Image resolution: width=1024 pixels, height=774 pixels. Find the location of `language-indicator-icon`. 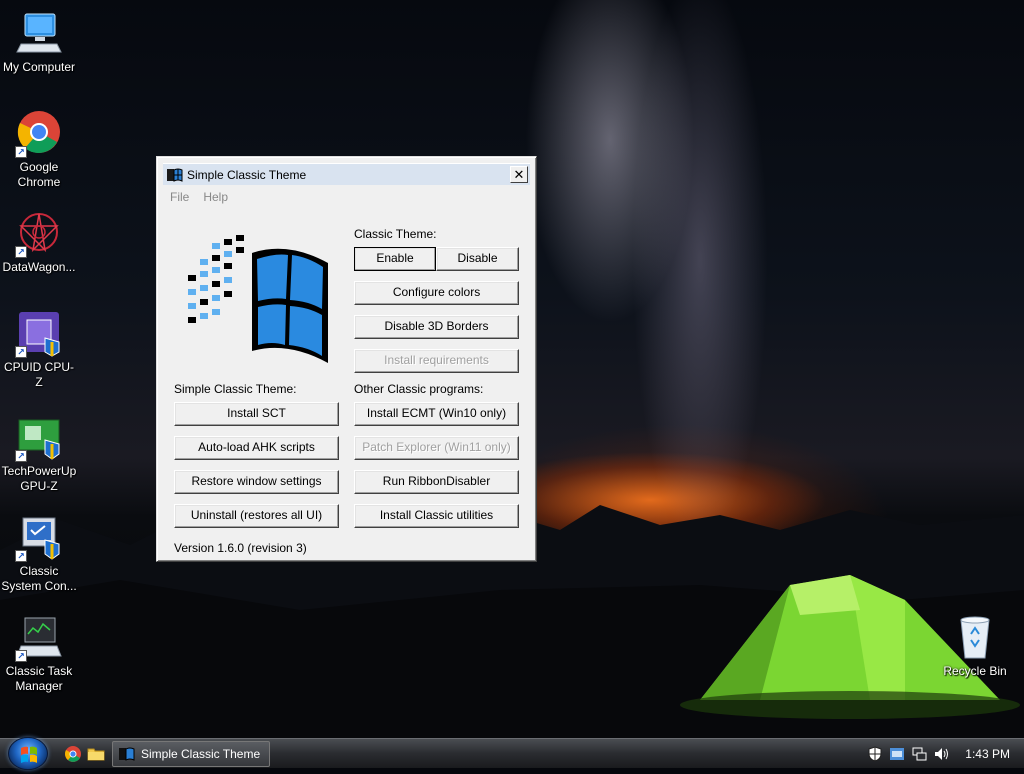

language-indicator-icon is located at coordinates (897, 754).